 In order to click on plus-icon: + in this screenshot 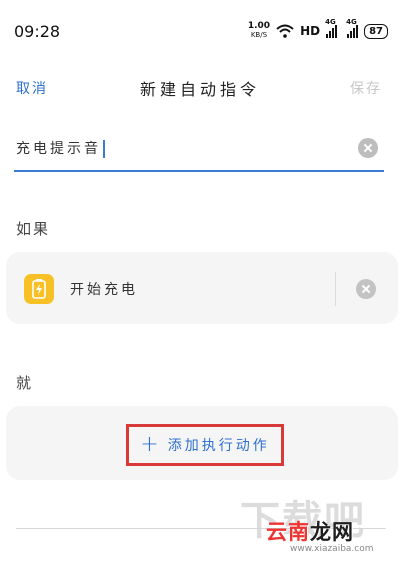, I will do `click(151, 444)`.